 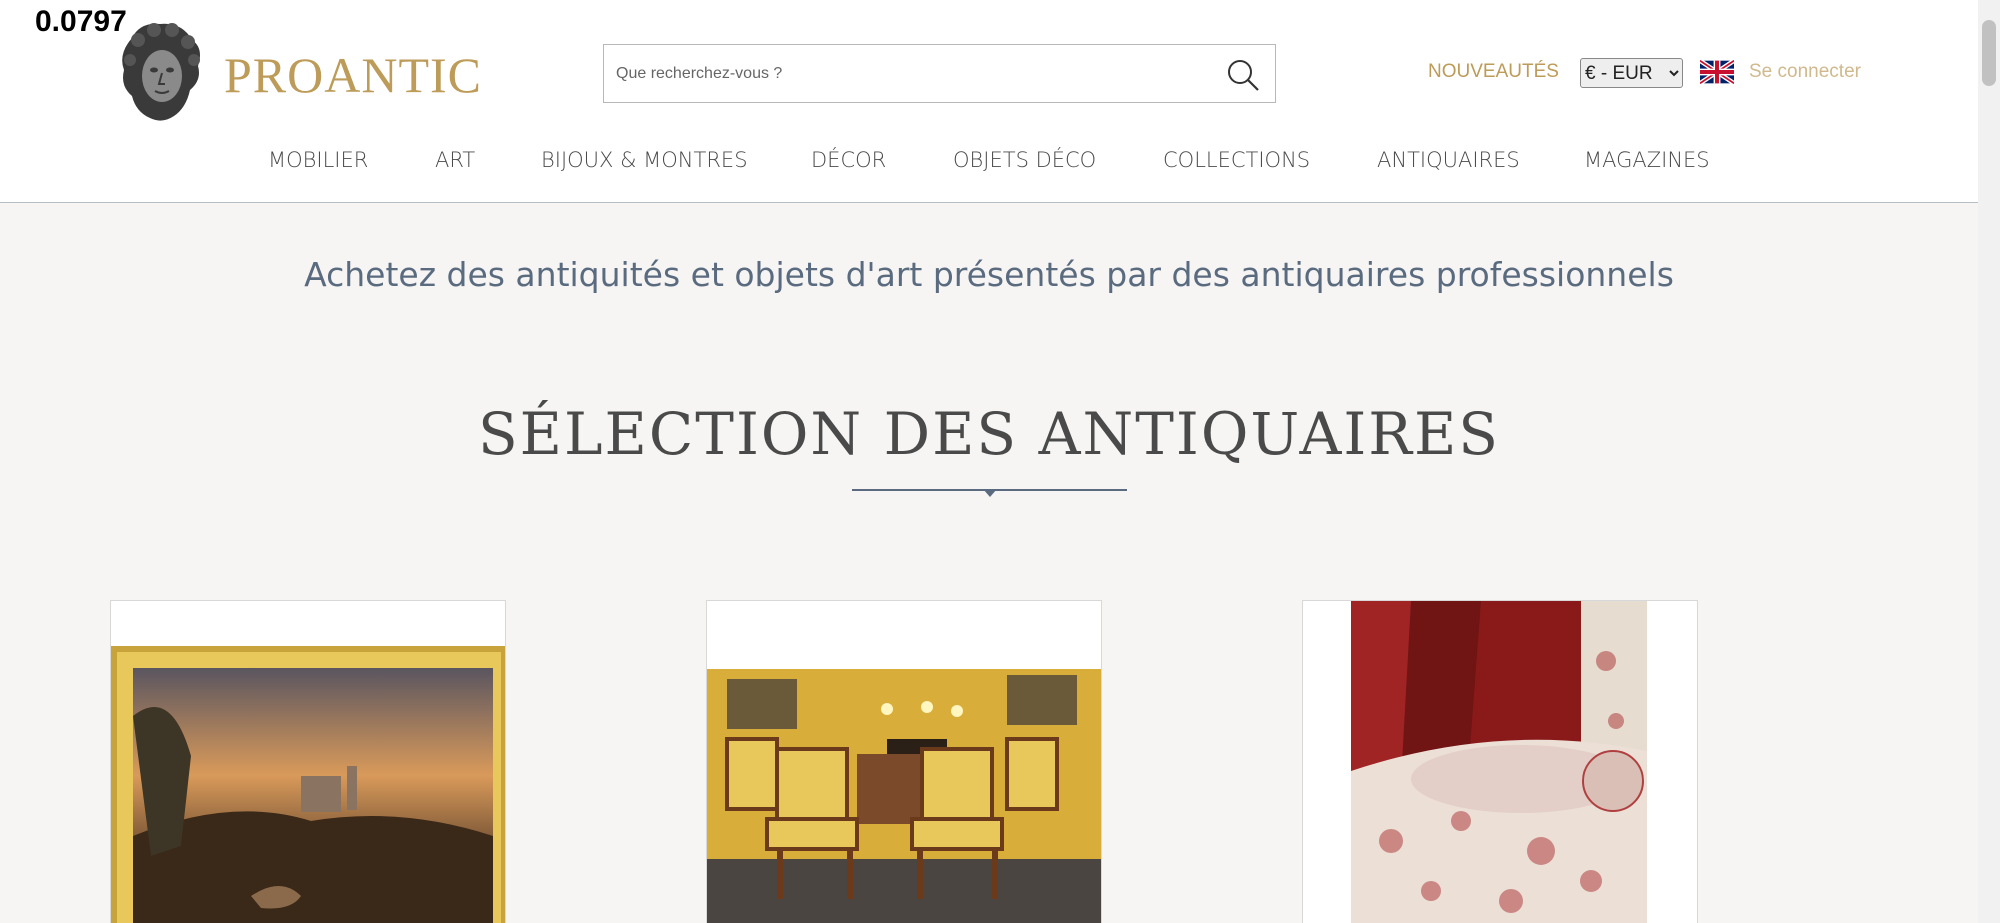 What do you see at coordinates (1717, 72) in the screenshot?
I see `uk-flag-icon` at bounding box center [1717, 72].